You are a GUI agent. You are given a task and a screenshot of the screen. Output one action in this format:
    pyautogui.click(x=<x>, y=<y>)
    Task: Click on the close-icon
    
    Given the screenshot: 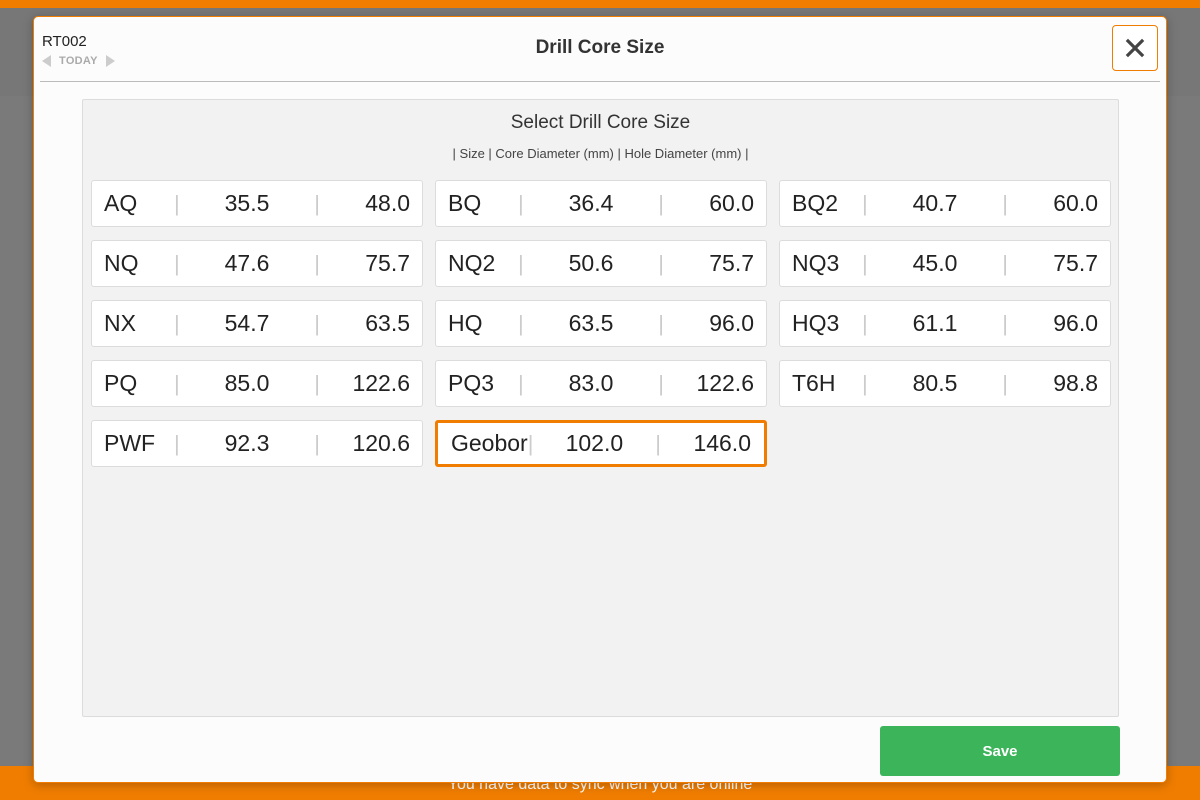 What is the action you would take?
    pyautogui.click(x=1135, y=48)
    